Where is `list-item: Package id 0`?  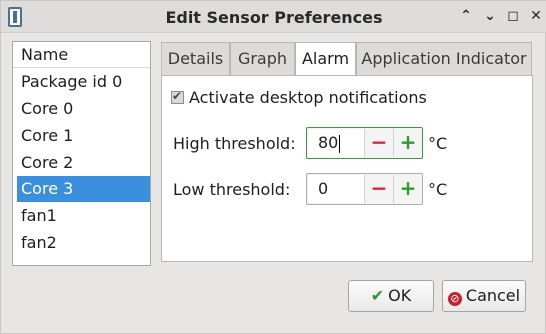
list-item: Package id 0 is located at coordinates (83, 82).